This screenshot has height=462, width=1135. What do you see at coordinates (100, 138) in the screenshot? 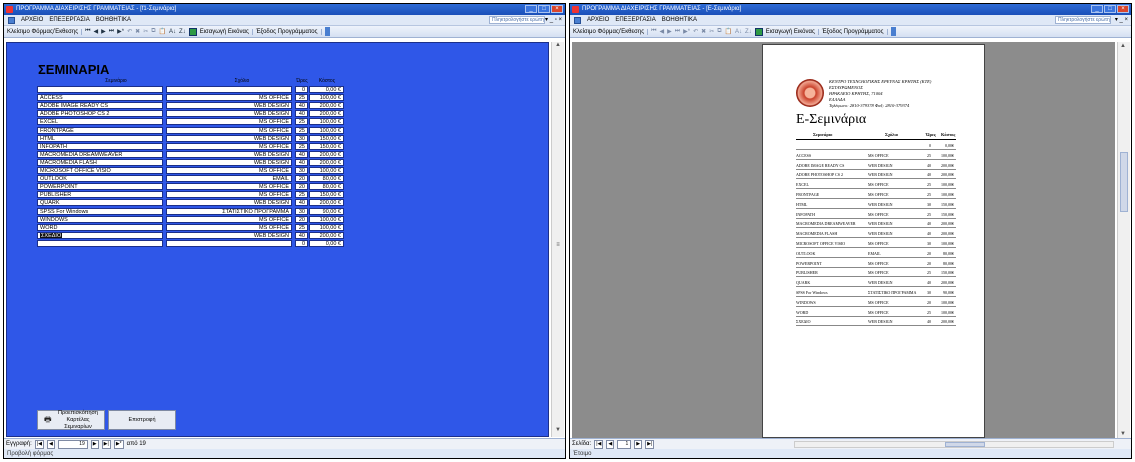
I see `seminar-field: HTML` at bounding box center [100, 138].